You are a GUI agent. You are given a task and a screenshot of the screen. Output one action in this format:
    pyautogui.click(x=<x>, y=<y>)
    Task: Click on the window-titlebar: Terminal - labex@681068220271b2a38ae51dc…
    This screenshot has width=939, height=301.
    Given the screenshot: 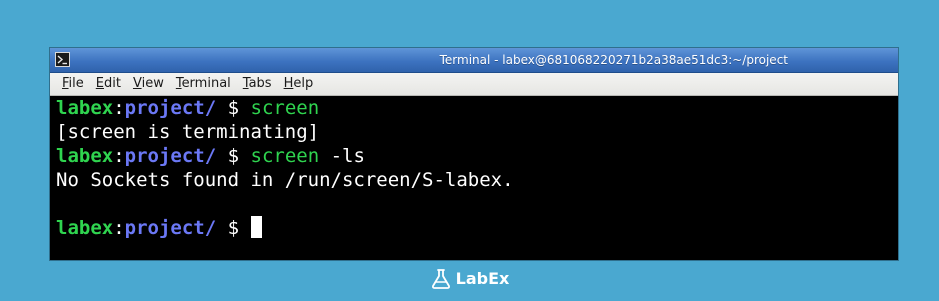 What is the action you would take?
    pyautogui.click(x=474, y=60)
    